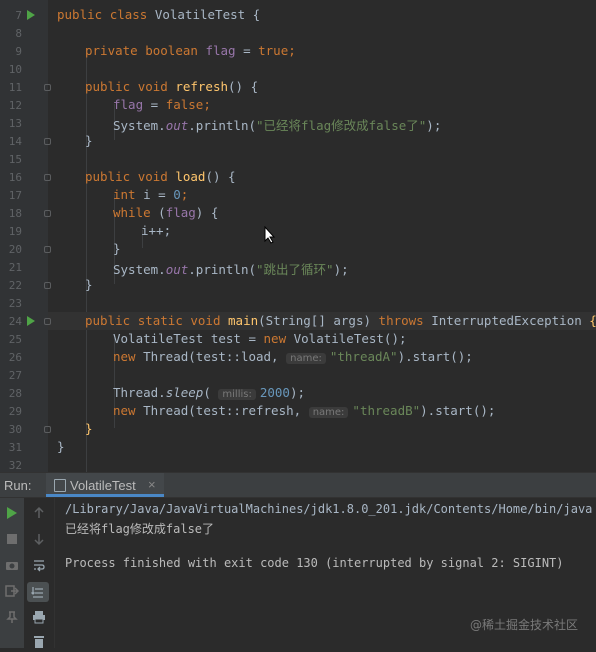 The image size is (596, 652). I want to click on line-number: 26, so click(15, 357).